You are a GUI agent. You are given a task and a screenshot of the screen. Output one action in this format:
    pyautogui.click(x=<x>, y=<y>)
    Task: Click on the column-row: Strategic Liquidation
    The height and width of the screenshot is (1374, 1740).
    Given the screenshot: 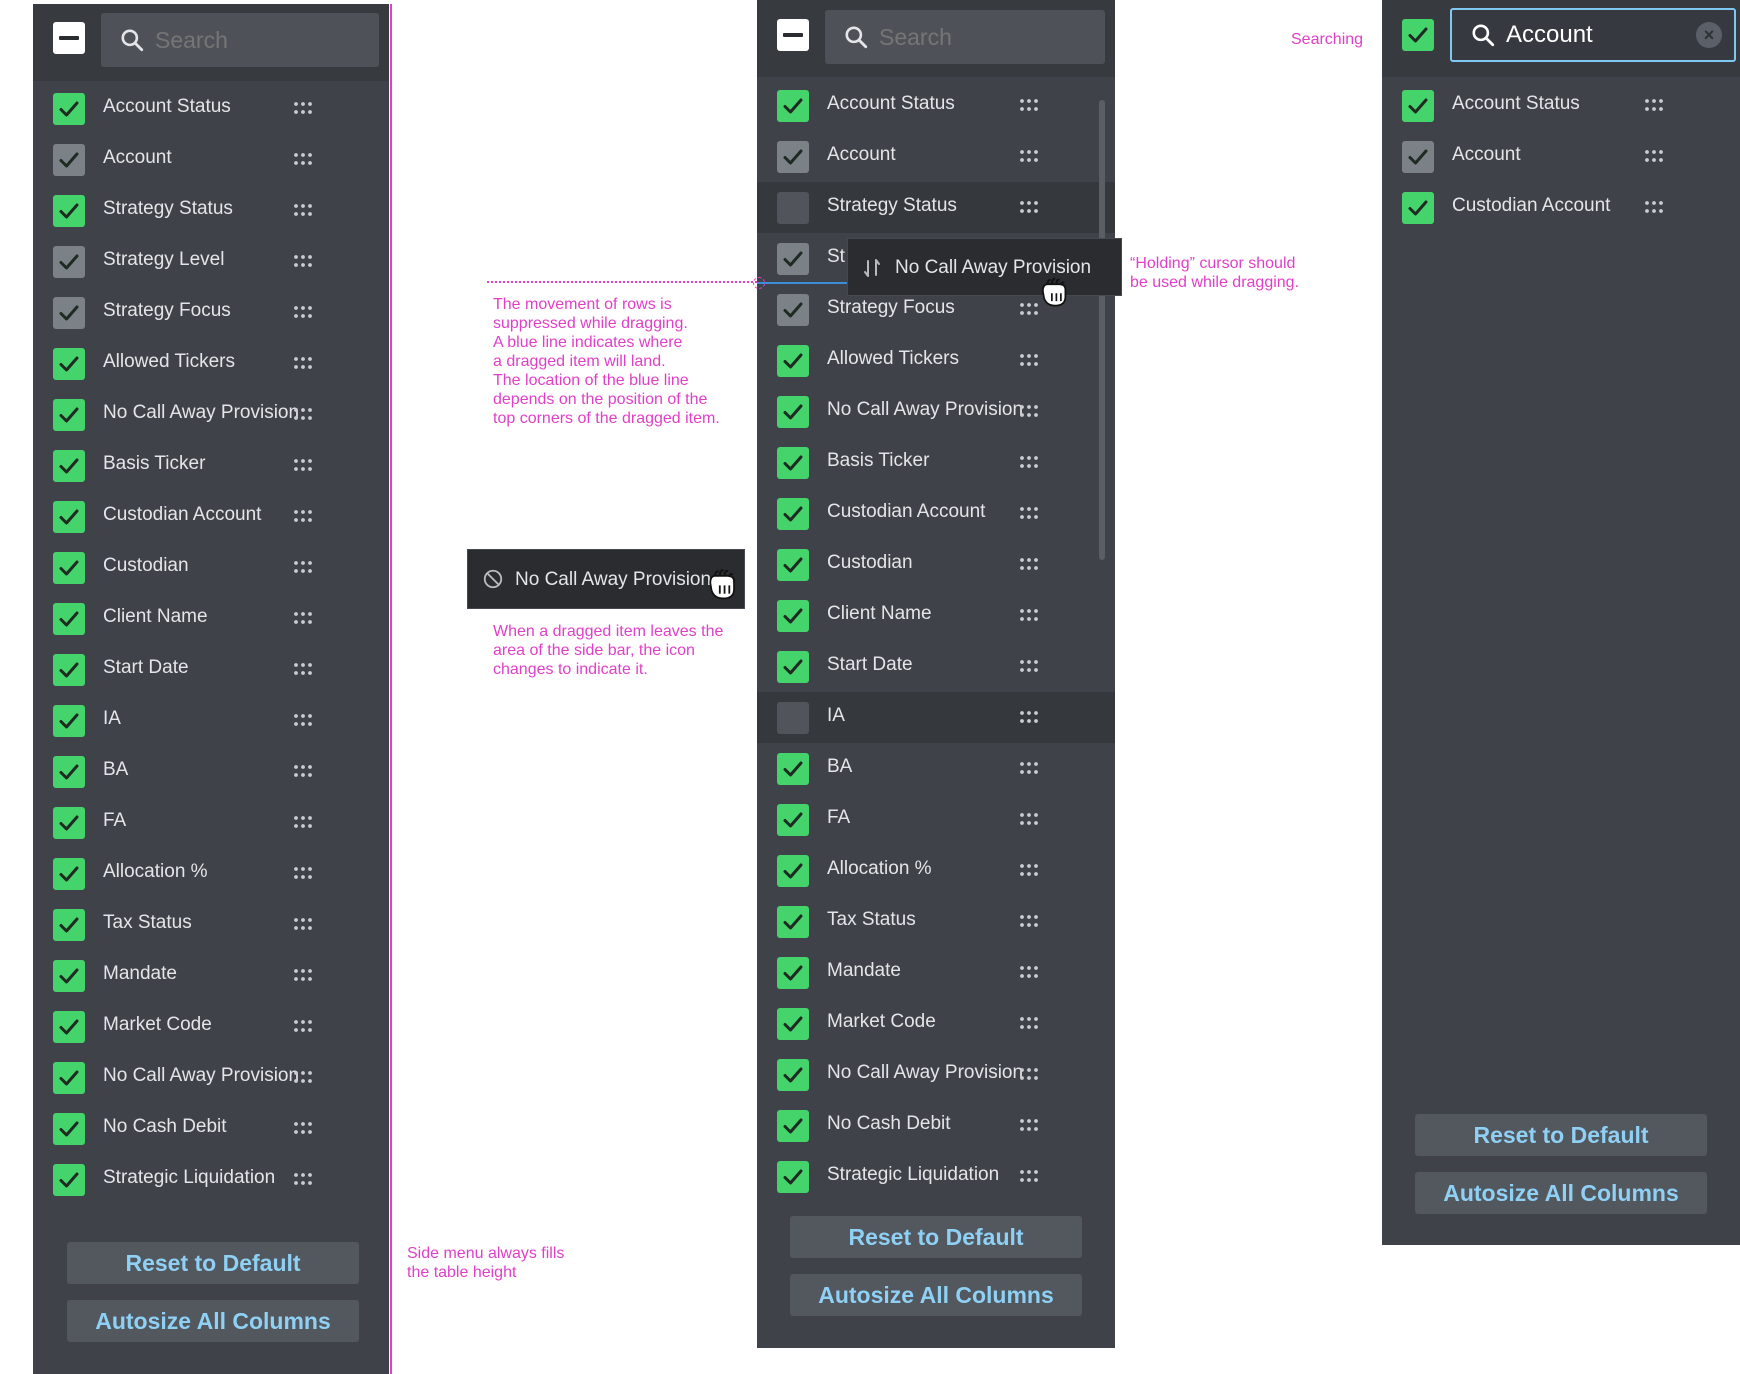 What is the action you would take?
    pyautogui.click(x=211, y=1179)
    